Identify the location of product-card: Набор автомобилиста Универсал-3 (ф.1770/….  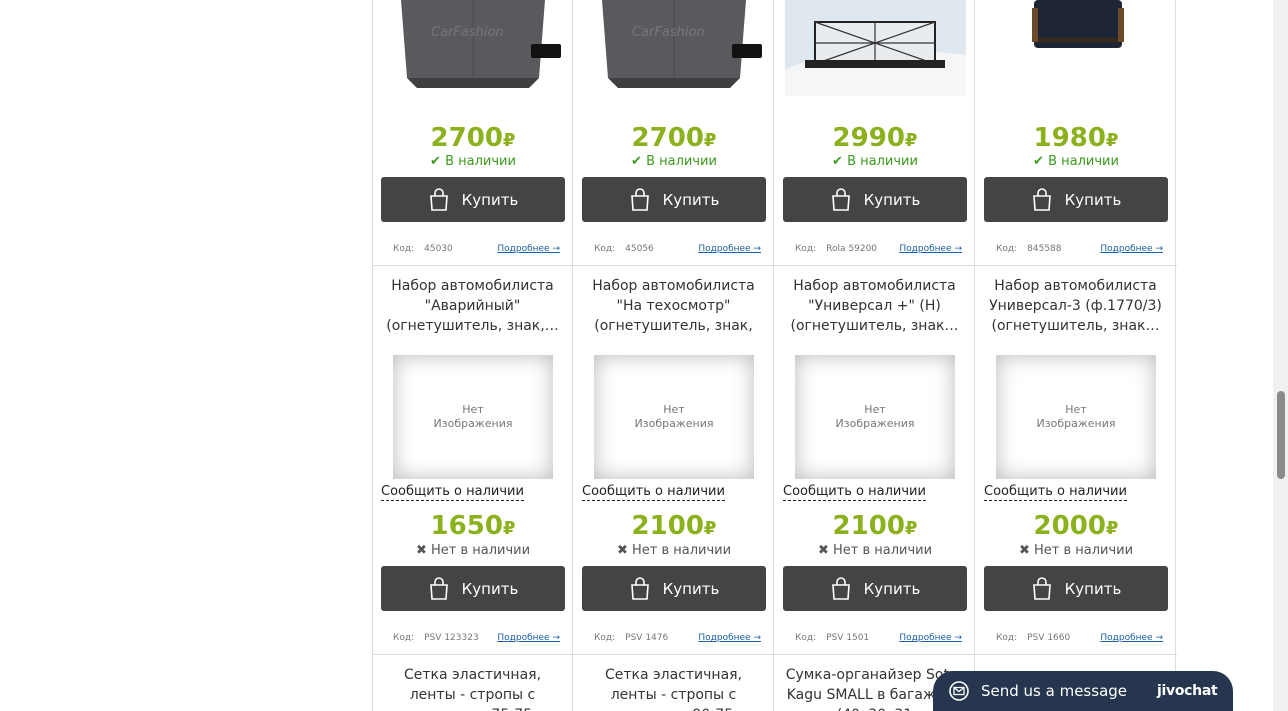
(1076, 460).